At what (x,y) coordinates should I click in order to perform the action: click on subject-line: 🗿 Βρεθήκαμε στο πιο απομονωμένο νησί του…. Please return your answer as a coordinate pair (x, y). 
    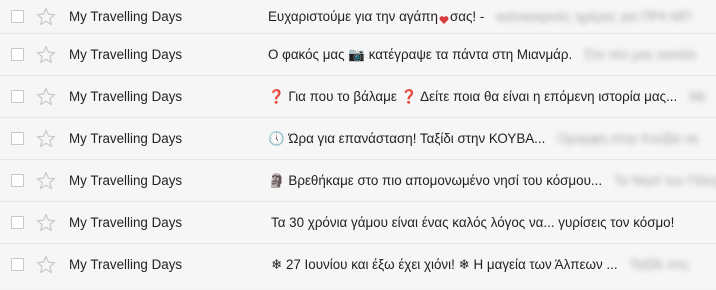
    Looking at the image, I should click on (492, 181).